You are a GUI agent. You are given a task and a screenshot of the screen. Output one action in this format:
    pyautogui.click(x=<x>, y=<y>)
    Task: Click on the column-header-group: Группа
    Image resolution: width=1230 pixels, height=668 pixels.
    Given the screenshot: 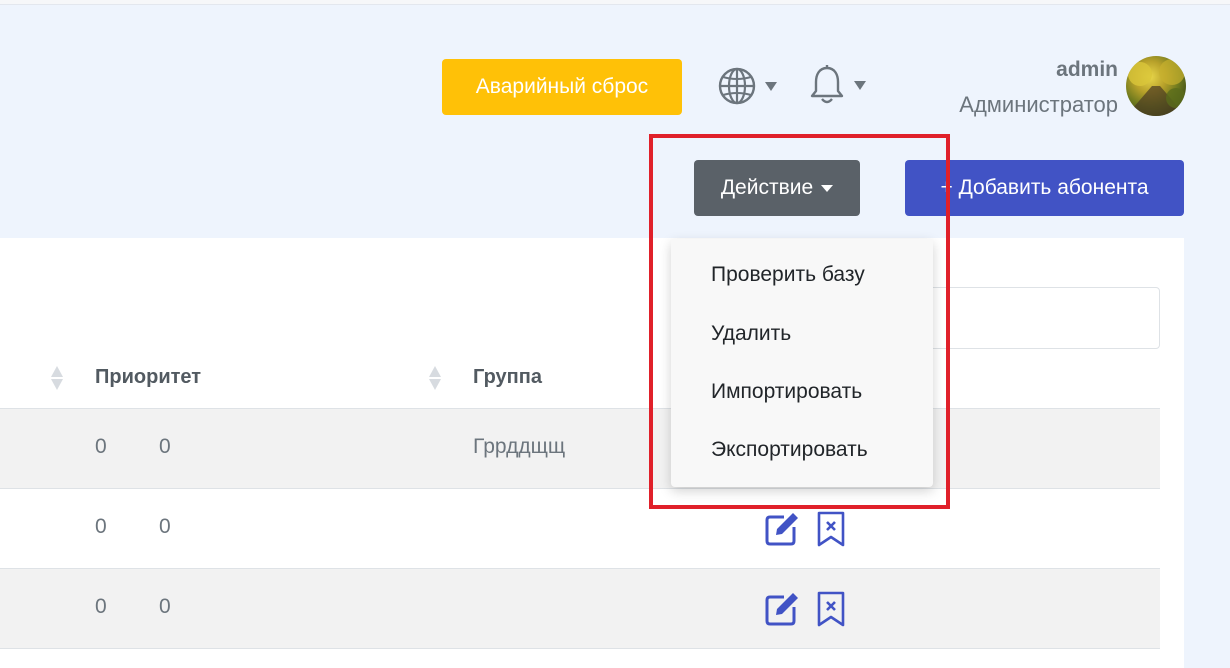 What is the action you would take?
    pyautogui.click(x=507, y=377)
    